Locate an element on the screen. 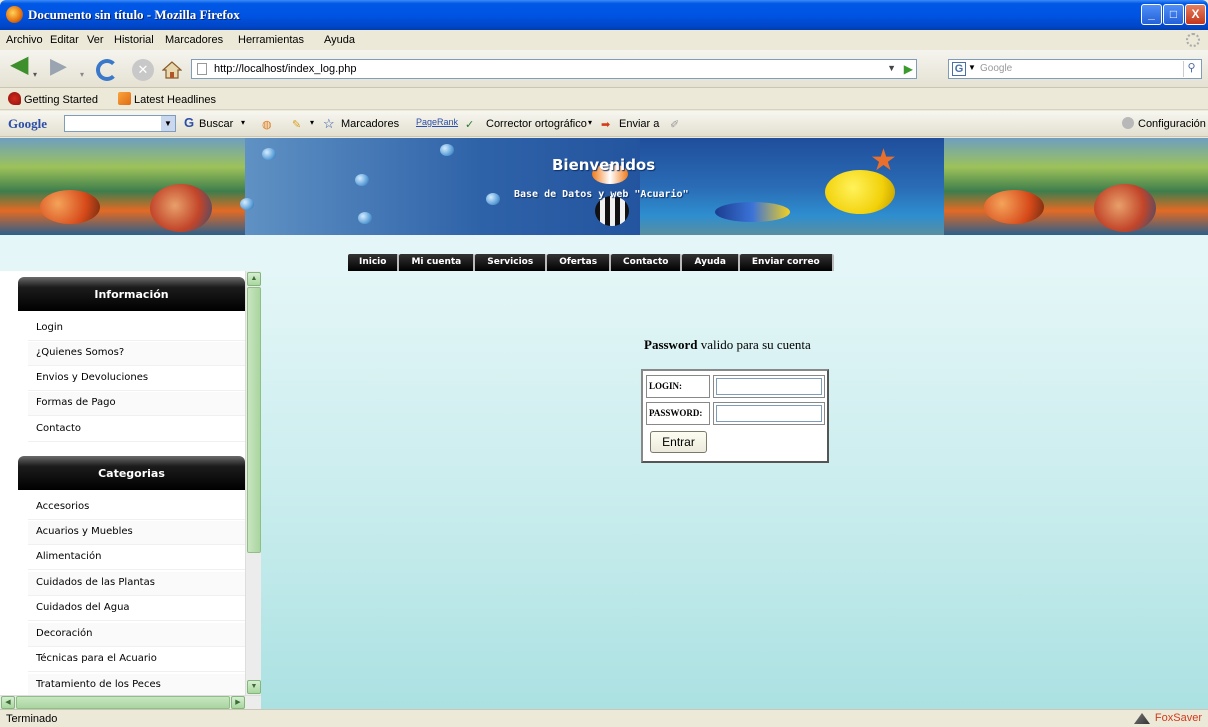  banner-right-image is located at coordinates (1076, 186).